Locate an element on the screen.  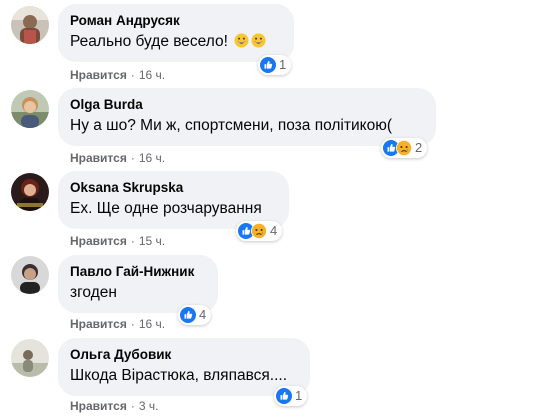
comment-author: Ольга Дубовик is located at coordinates (184, 354).